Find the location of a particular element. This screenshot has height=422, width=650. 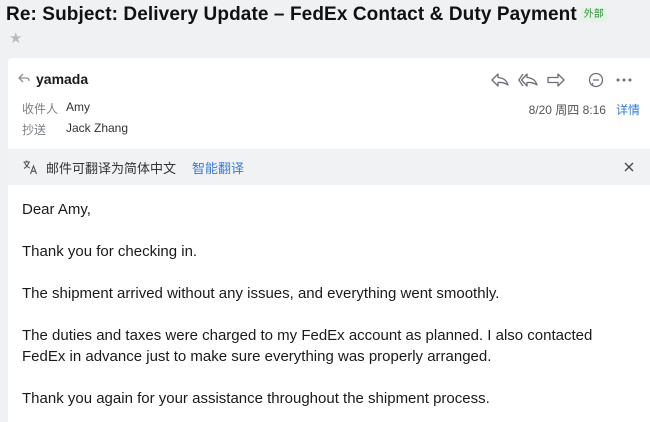

email-actions is located at coordinates (560, 80).